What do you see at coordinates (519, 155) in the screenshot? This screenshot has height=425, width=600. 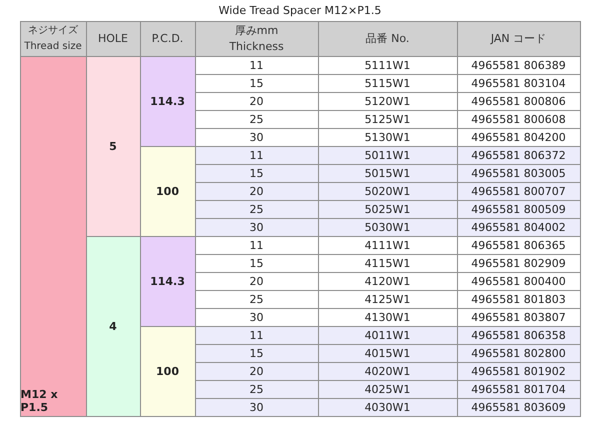 I see `table-cell: 4965581 806372` at bounding box center [519, 155].